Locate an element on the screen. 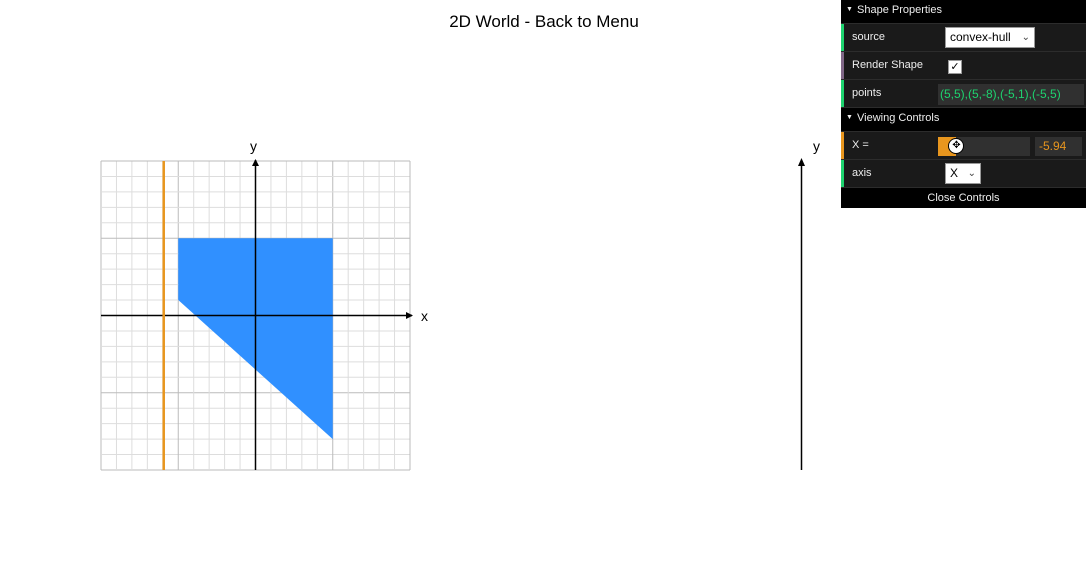 The width and height of the screenshot is (1088, 562). source-row: source convex-hull ⌄ is located at coordinates (963, 38).